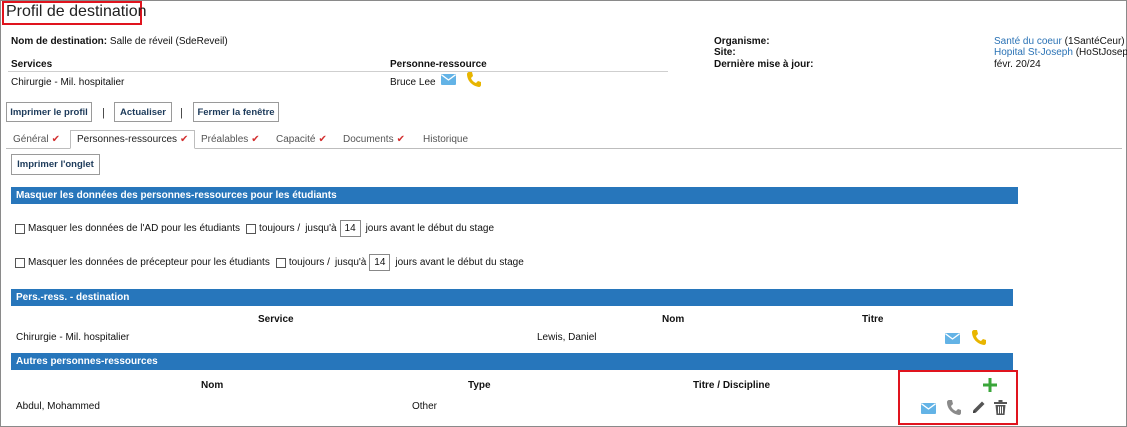 This screenshot has height=427, width=1127. I want to click on print-tab-button: Imprimer l'onglet, so click(55, 164).